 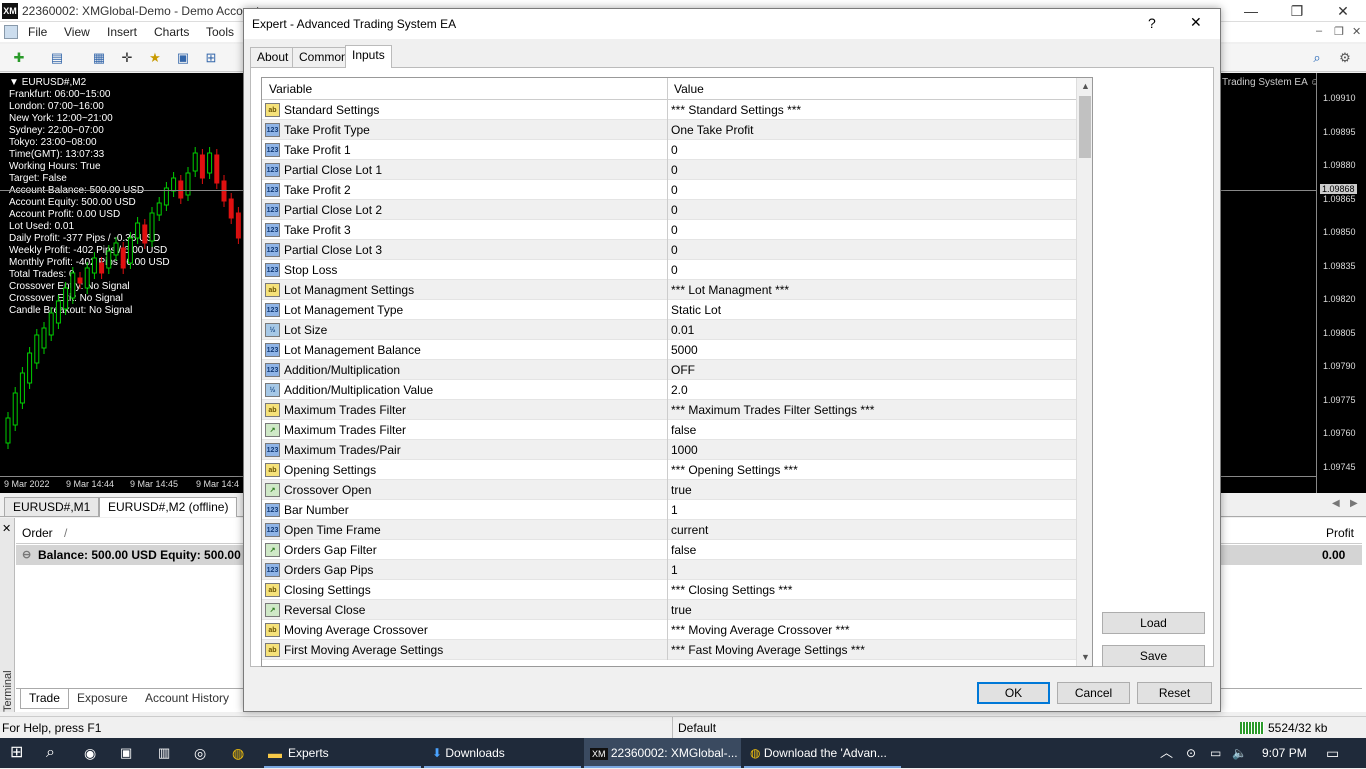 I want to click on input-value: *** Maximum Trades Filter Settings ***, so click(x=772, y=410).